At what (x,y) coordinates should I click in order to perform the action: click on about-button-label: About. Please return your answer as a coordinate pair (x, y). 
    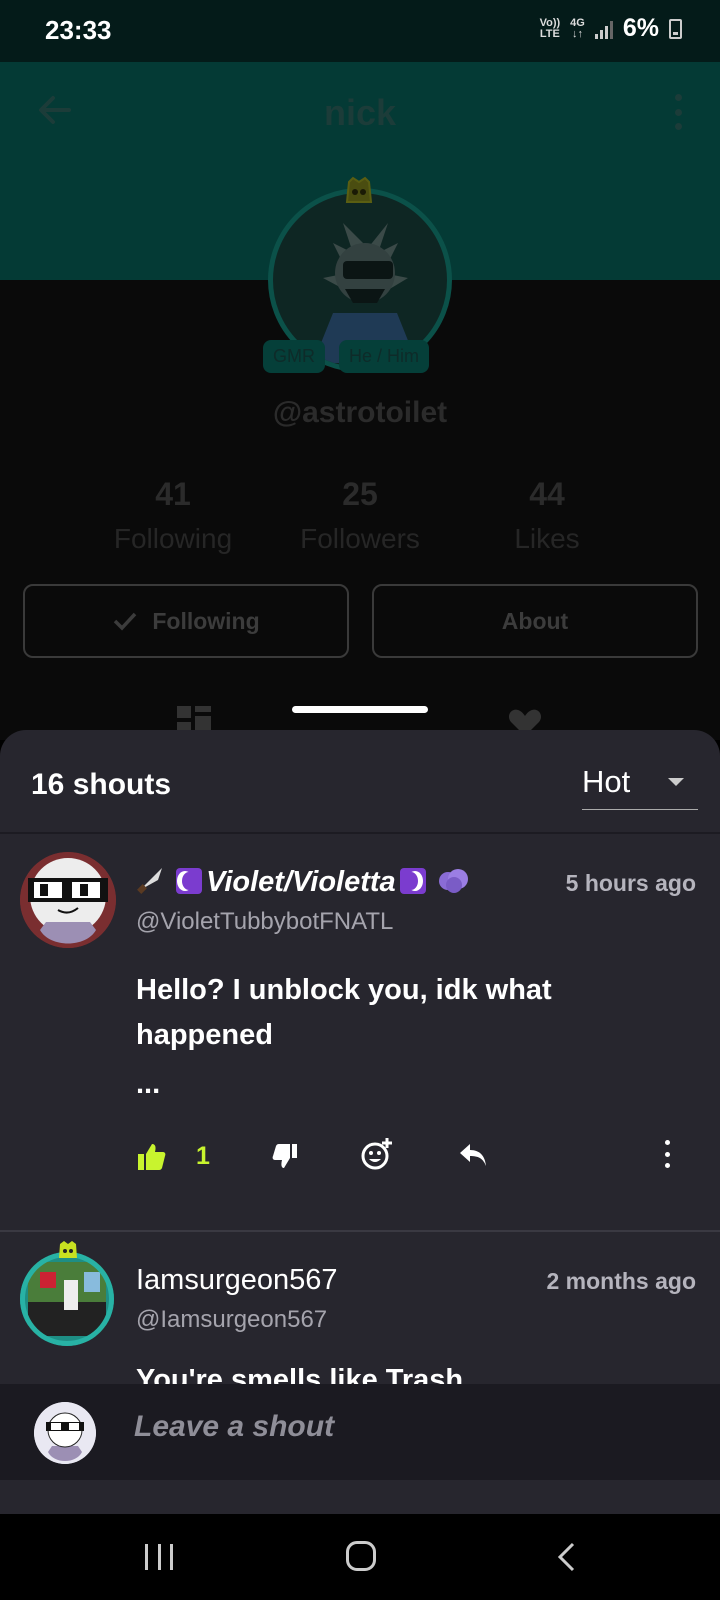
    Looking at the image, I should click on (535, 620).